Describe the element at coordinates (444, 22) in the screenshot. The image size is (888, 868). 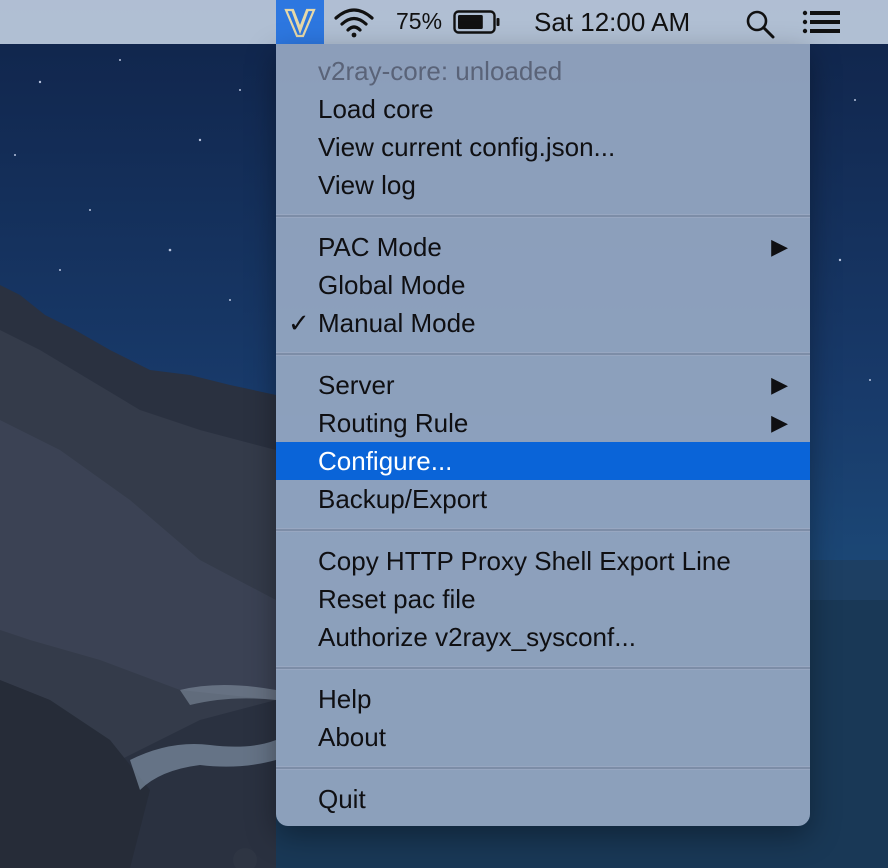
I see `menu-bar: 75% Sat 12:00 AM` at that location.